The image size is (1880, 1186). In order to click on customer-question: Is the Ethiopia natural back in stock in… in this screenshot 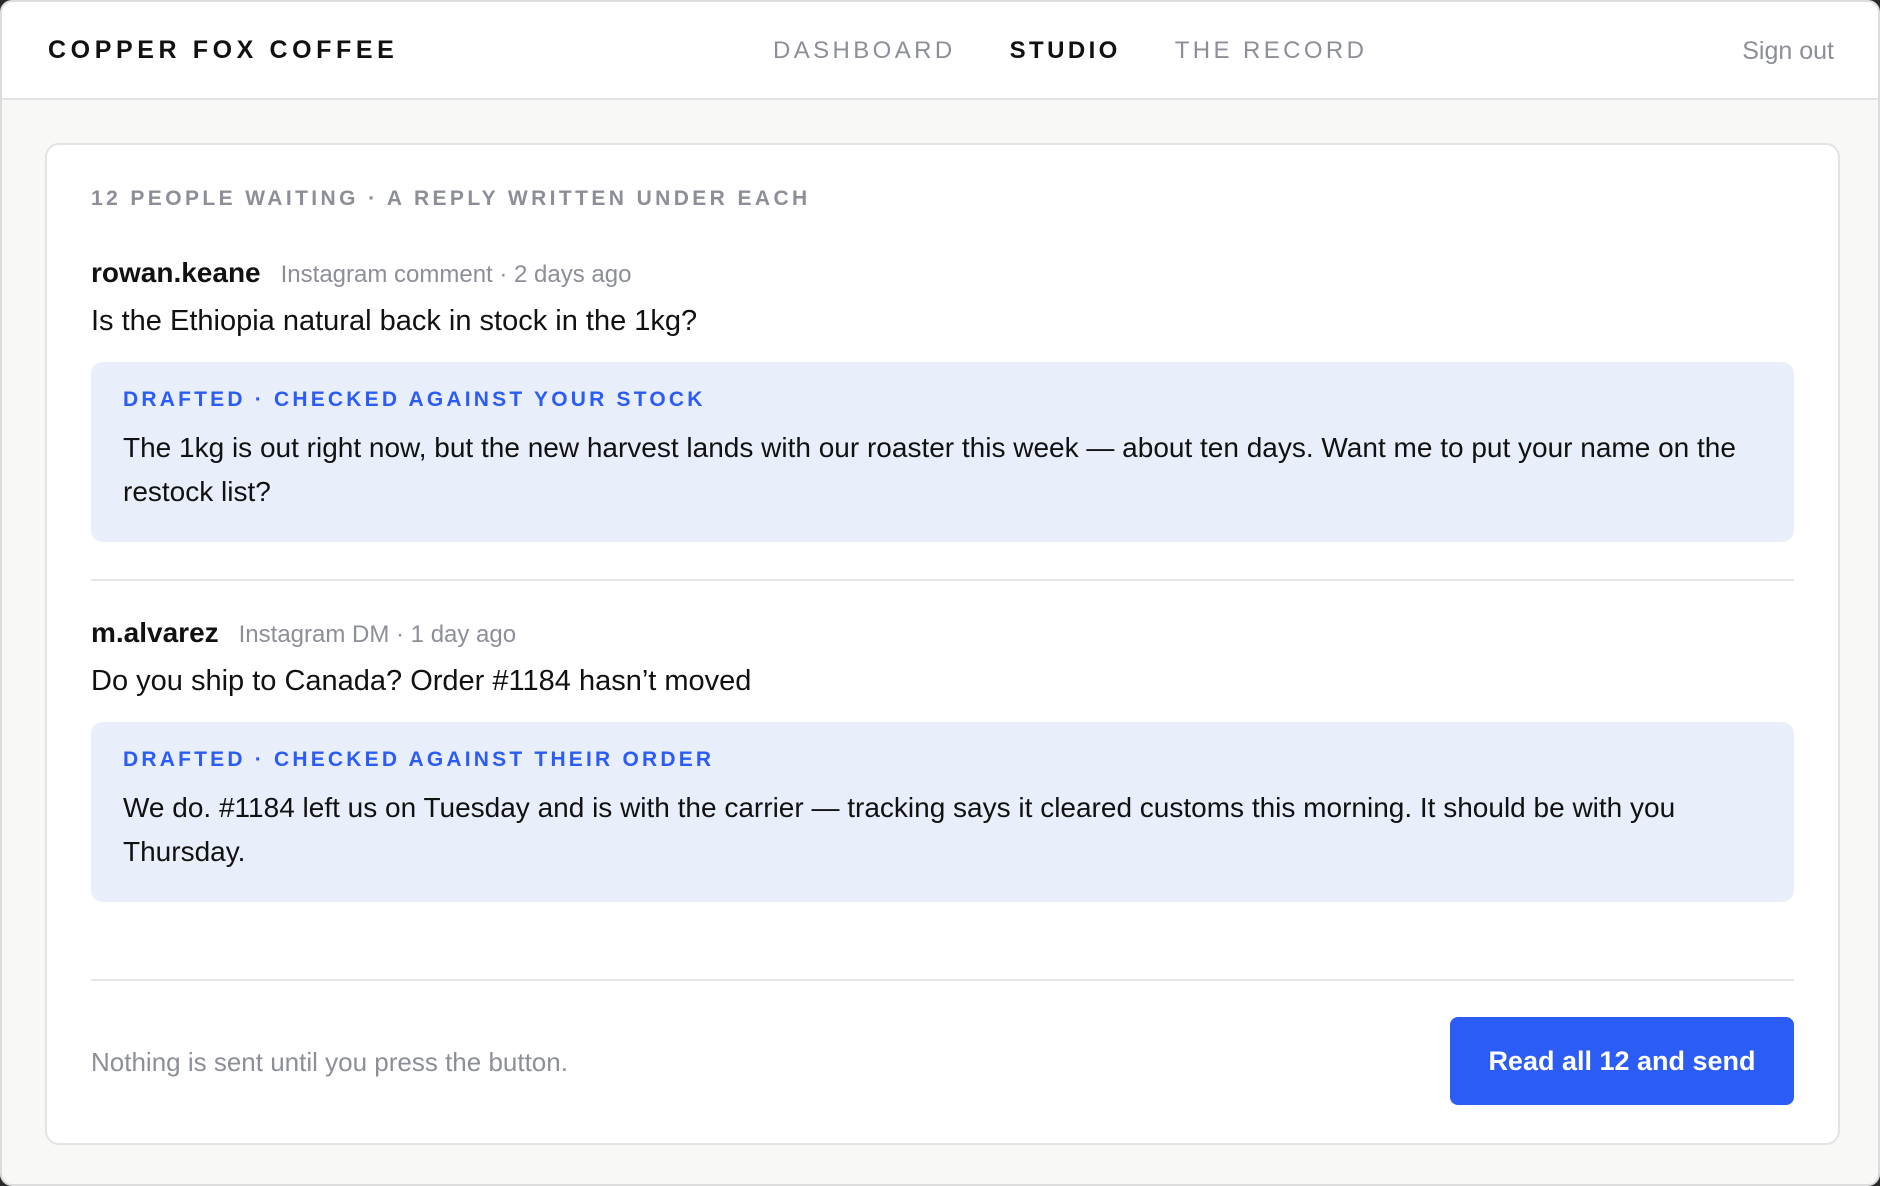, I will do `click(394, 321)`.